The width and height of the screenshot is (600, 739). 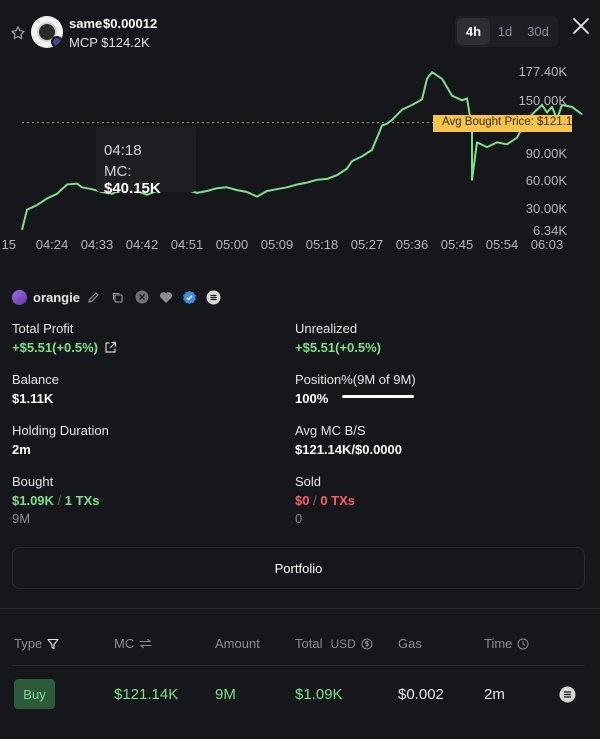 I want to click on x-tick-label: 15, so click(x=9, y=244).